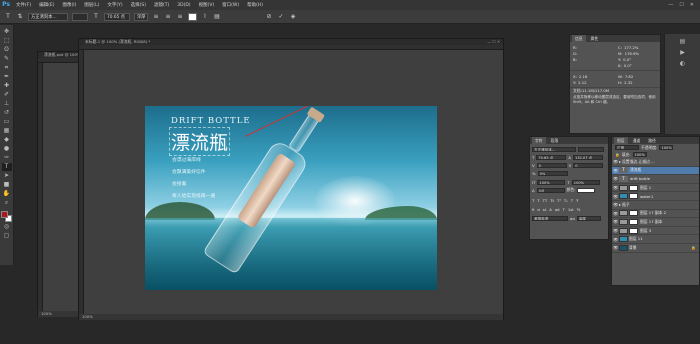  I want to click on headline-chinese: 漂流瓶, so click(200, 141).